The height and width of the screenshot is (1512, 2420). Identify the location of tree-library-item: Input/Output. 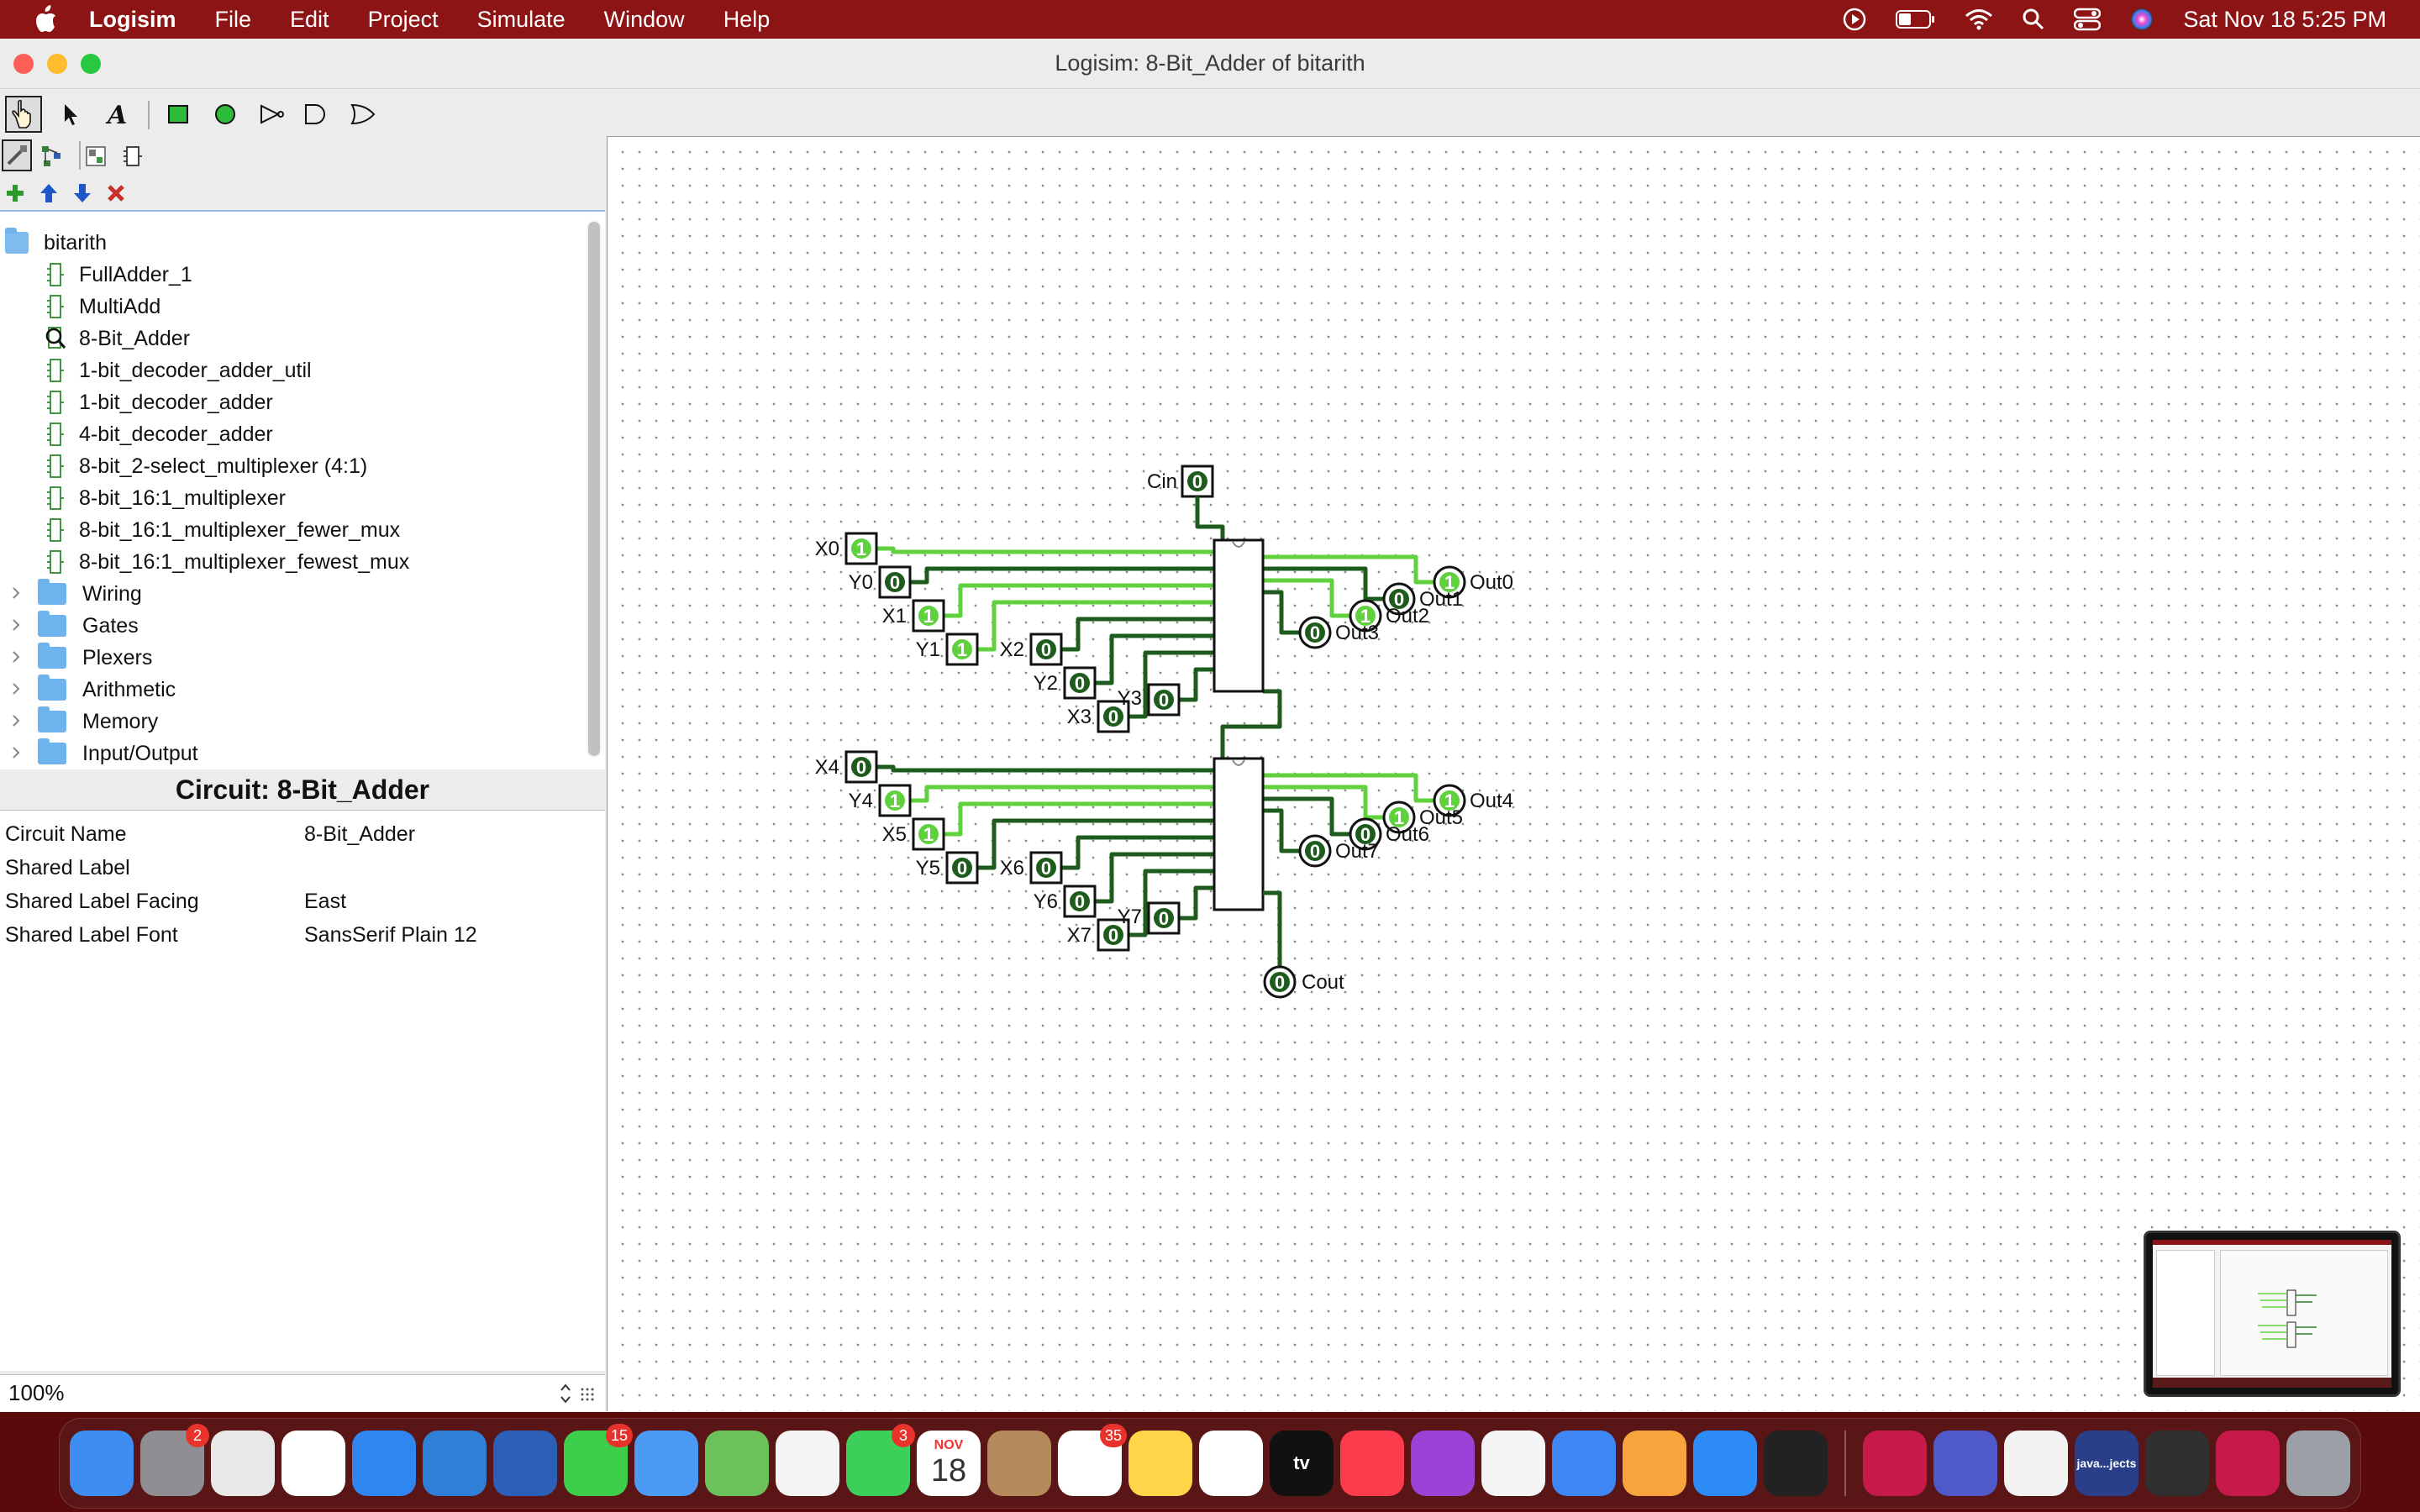
(104, 753).